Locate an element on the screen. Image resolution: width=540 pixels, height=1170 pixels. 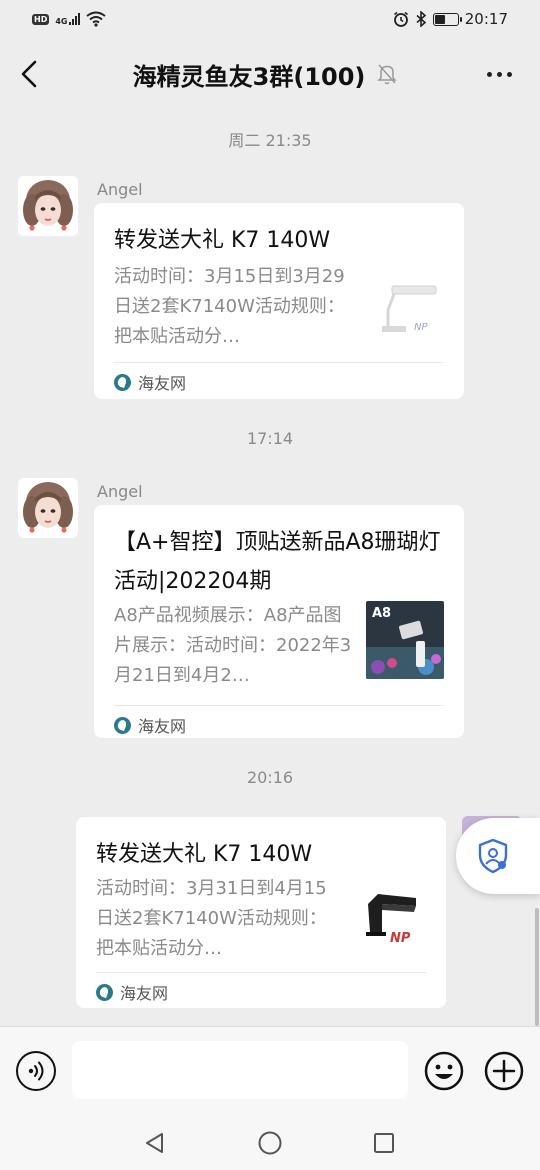
aquarium-light-white-image: NP is located at coordinates (411, 312).